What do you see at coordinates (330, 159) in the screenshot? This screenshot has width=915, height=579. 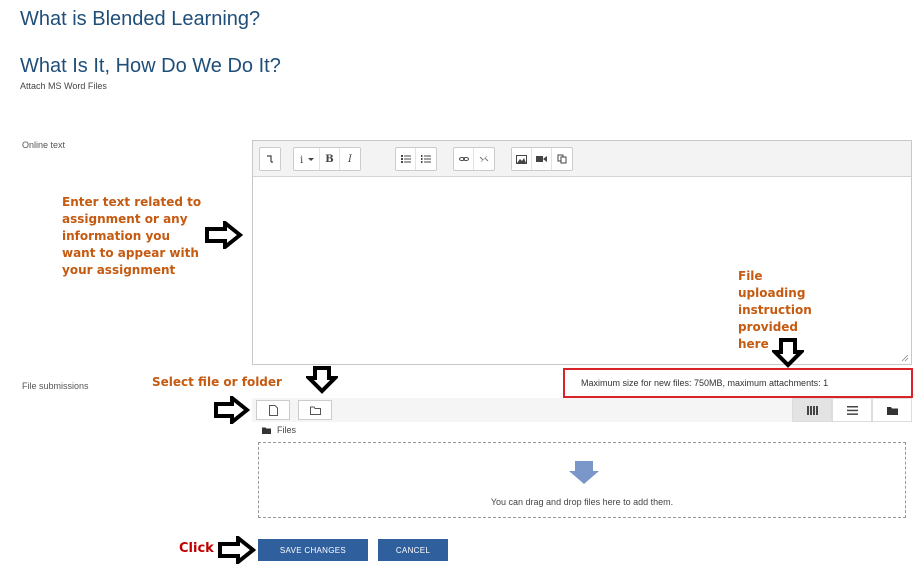 I see `bold-icon: B` at bounding box center [330, 159].